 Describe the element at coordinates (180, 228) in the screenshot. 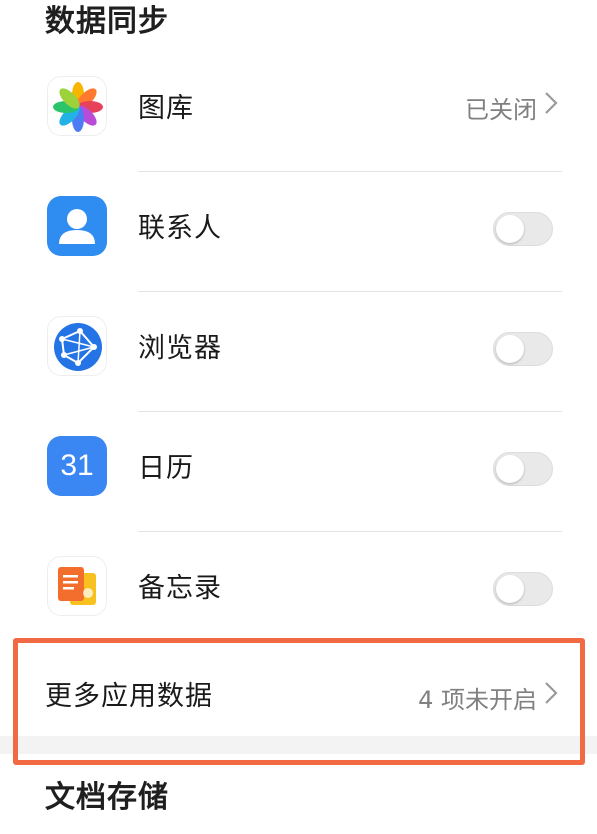

I see `sync-item-label: 联系人` at that location.